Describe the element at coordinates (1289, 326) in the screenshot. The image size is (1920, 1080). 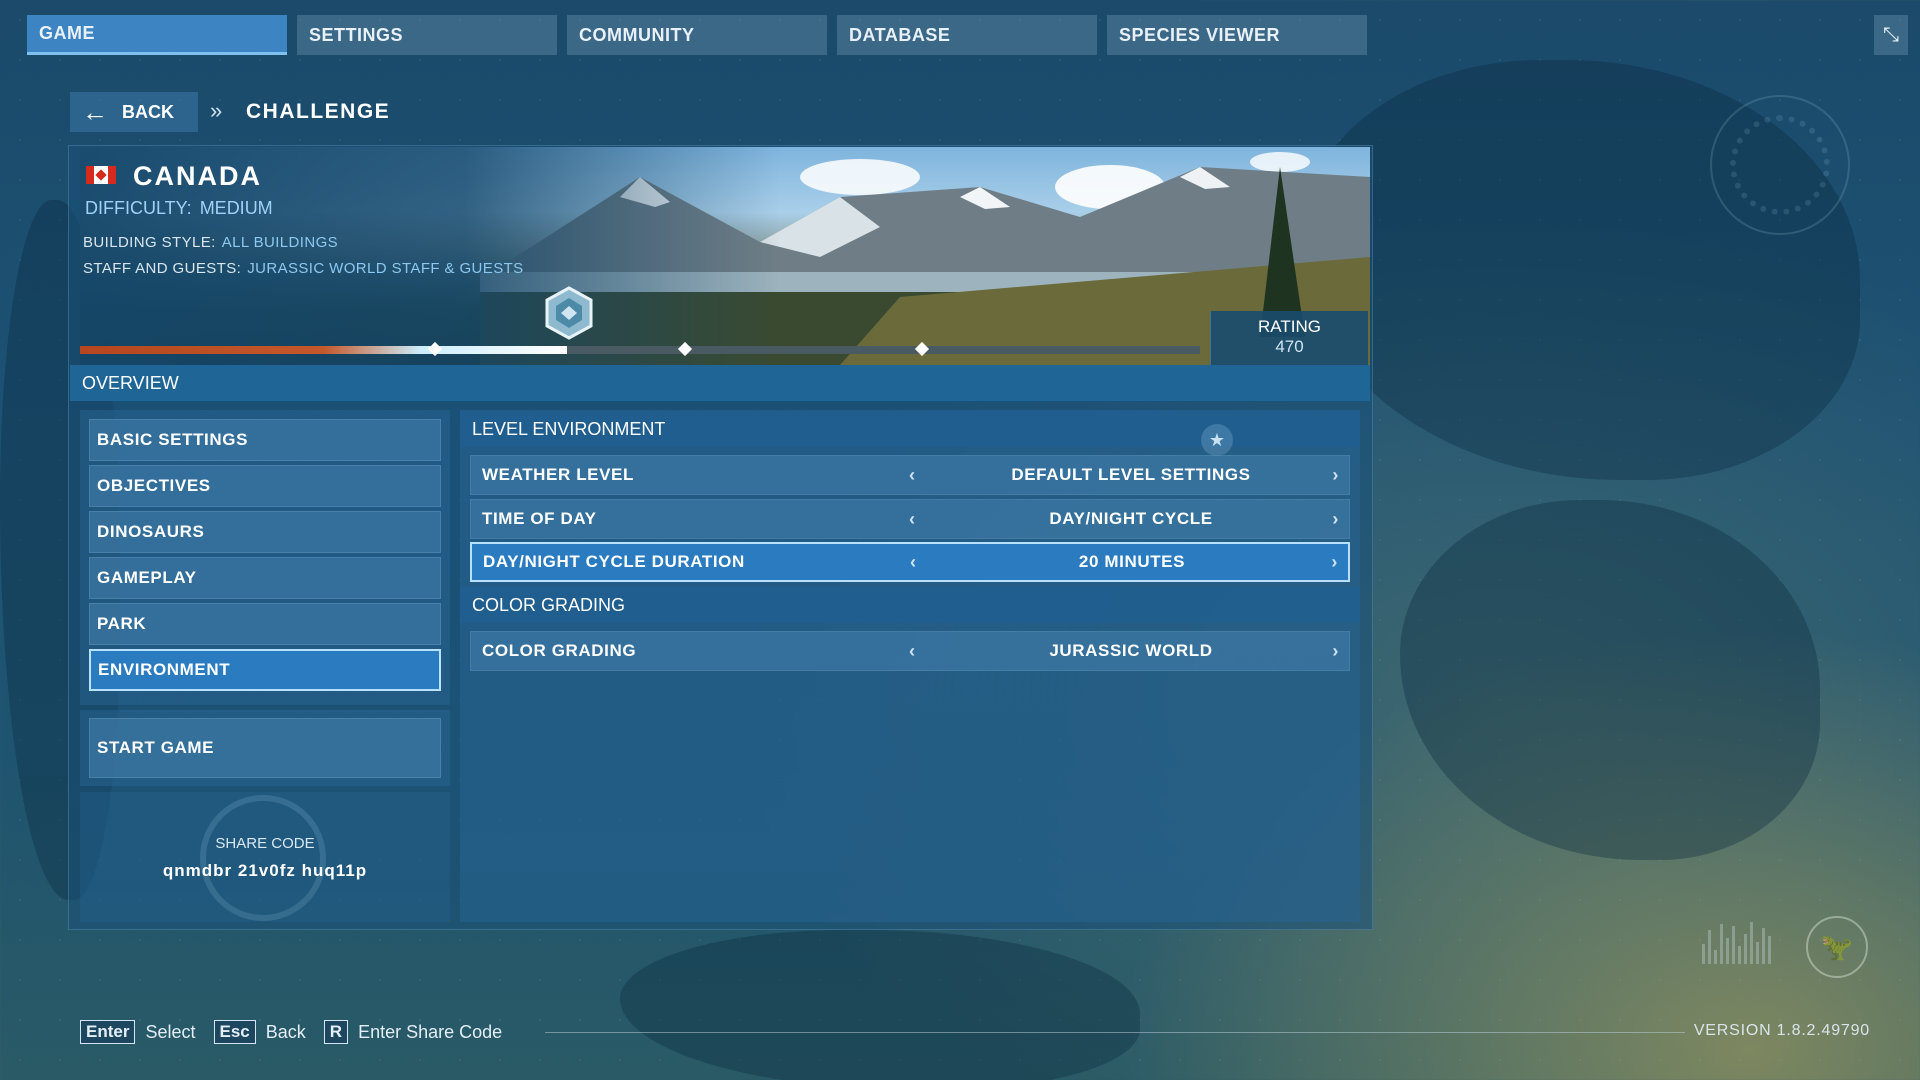
I see `rating-label: RATING` at that location.